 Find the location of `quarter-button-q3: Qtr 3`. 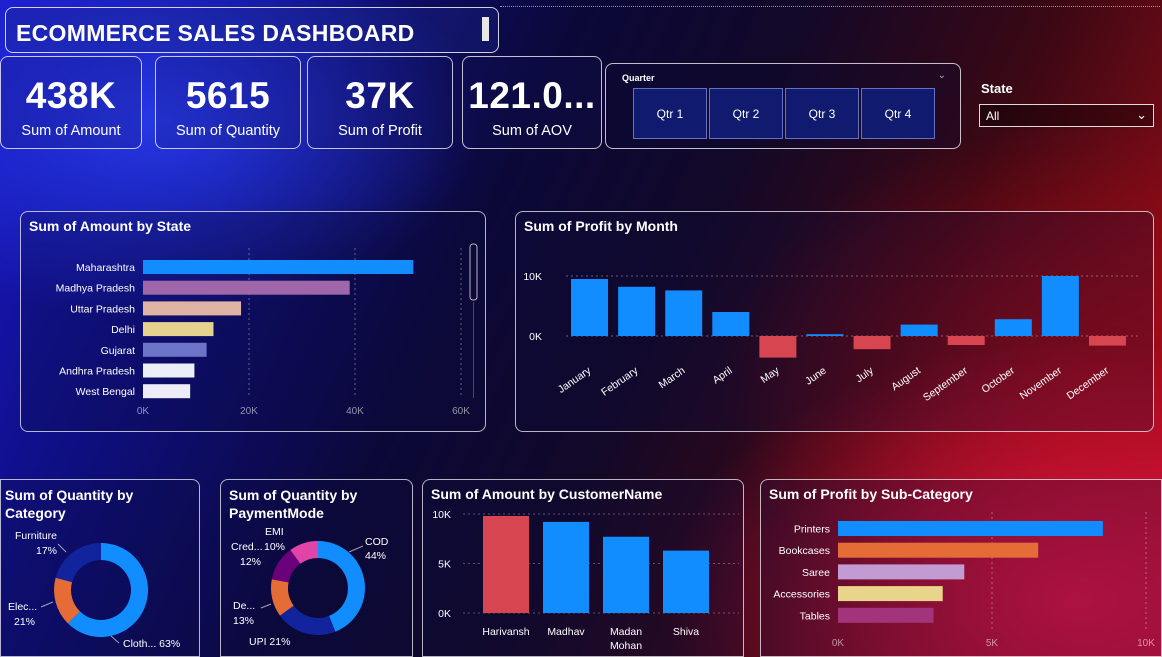

quarter-button-q3: Qtr 3 is located at coordinates (822, 113).